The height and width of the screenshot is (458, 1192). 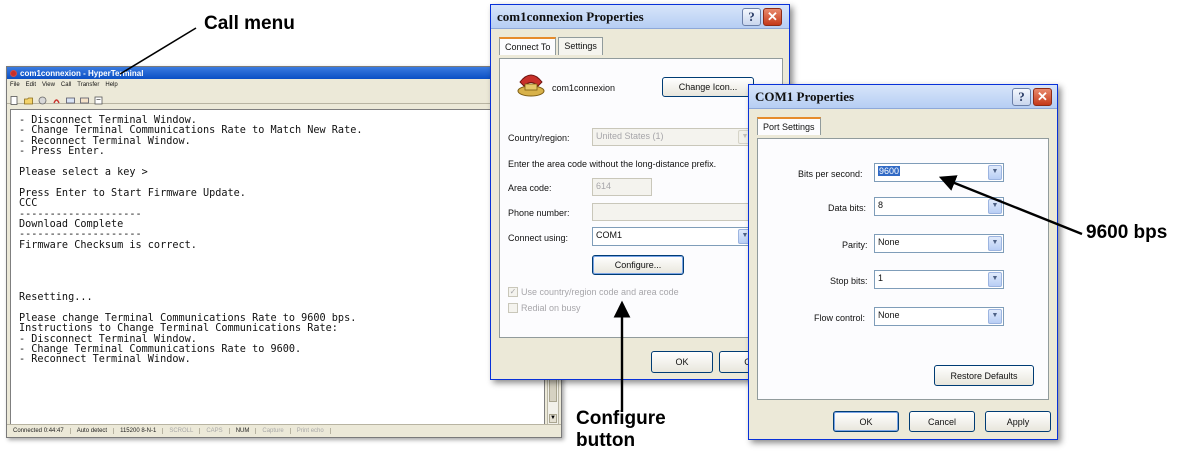 What do you see at coordinates (284, 97) in the screenshot?
I see `hyperterminal-toolbar` at bounding box center [284, 97].